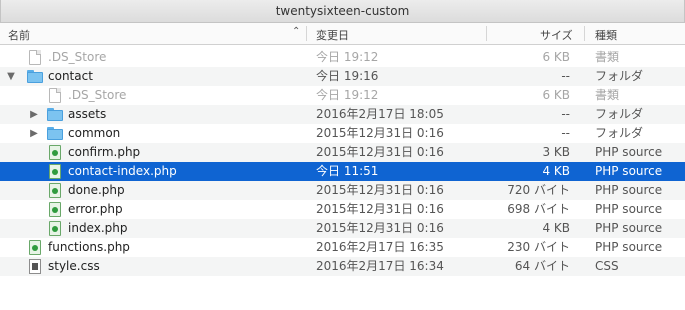 Image resolution: width=685 pixels, height=310 pixels. Describe the element at coordinates (98, 228) in the screenshot. I see `file-name: index.php` at that location.